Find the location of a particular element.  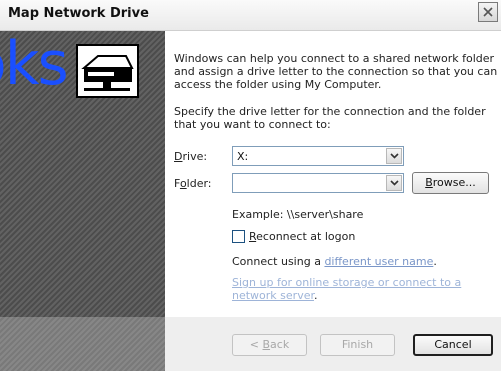

reconnect-label: Reconnect at logon is located at coordinates (302, 236).